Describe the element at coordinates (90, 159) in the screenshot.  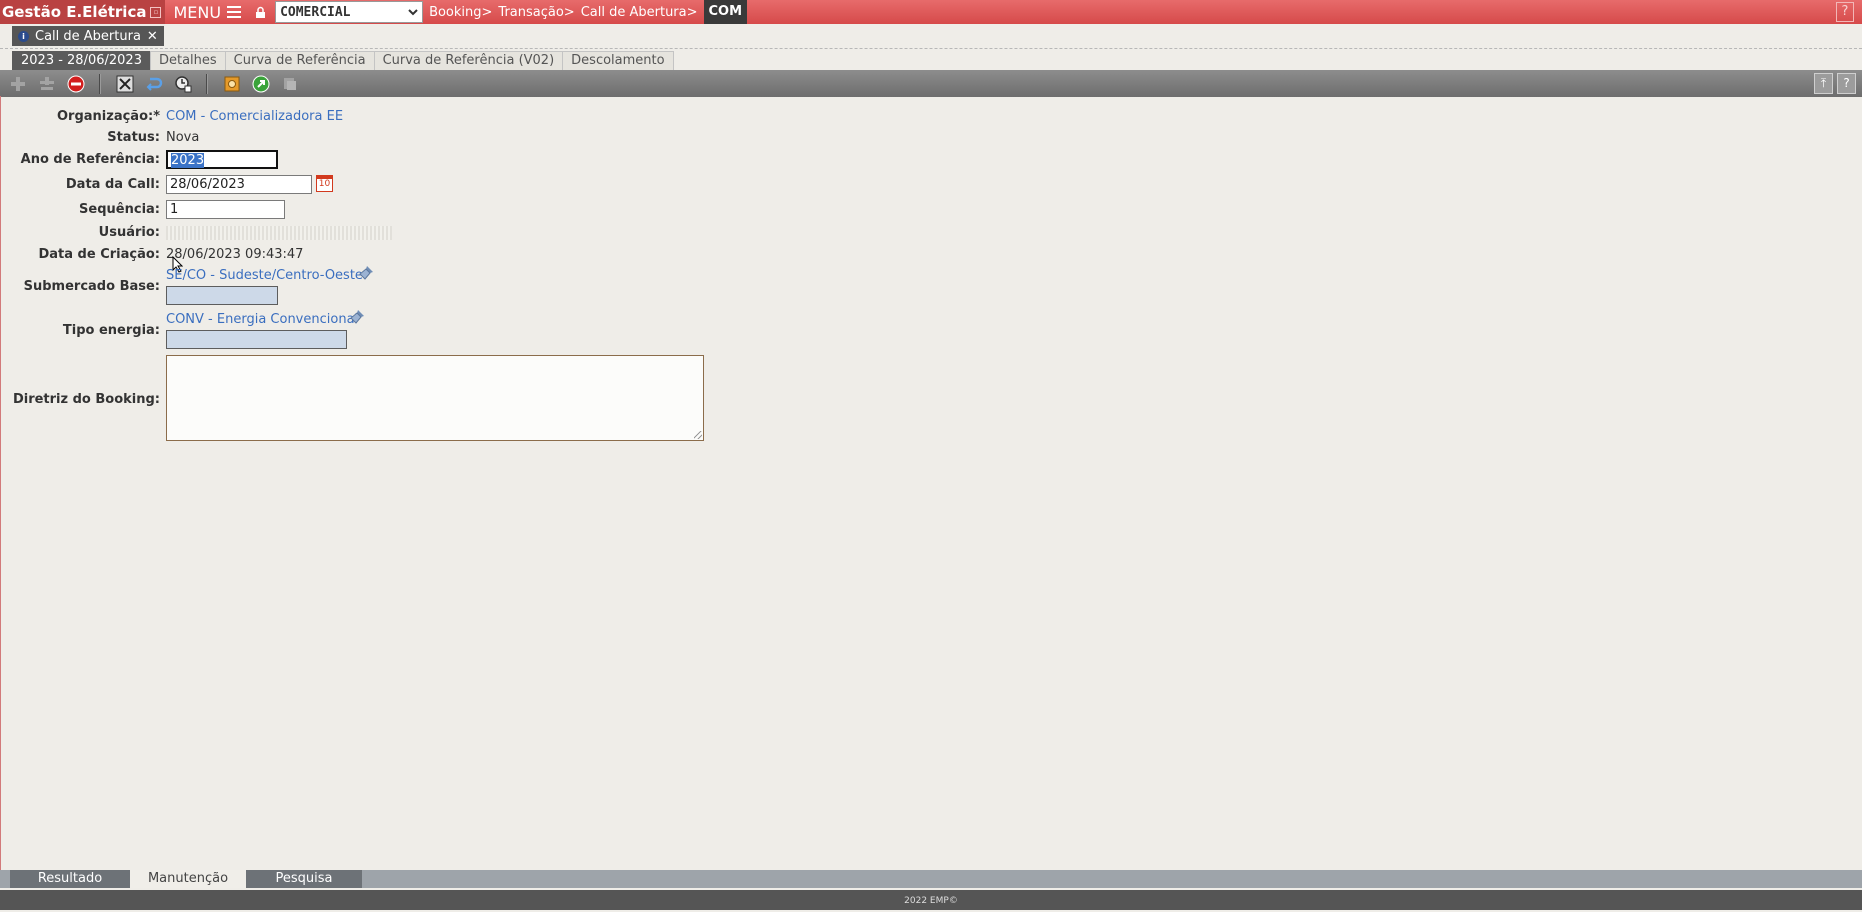
I see `ano-referencia-label: Ano de Referência:` at that location.